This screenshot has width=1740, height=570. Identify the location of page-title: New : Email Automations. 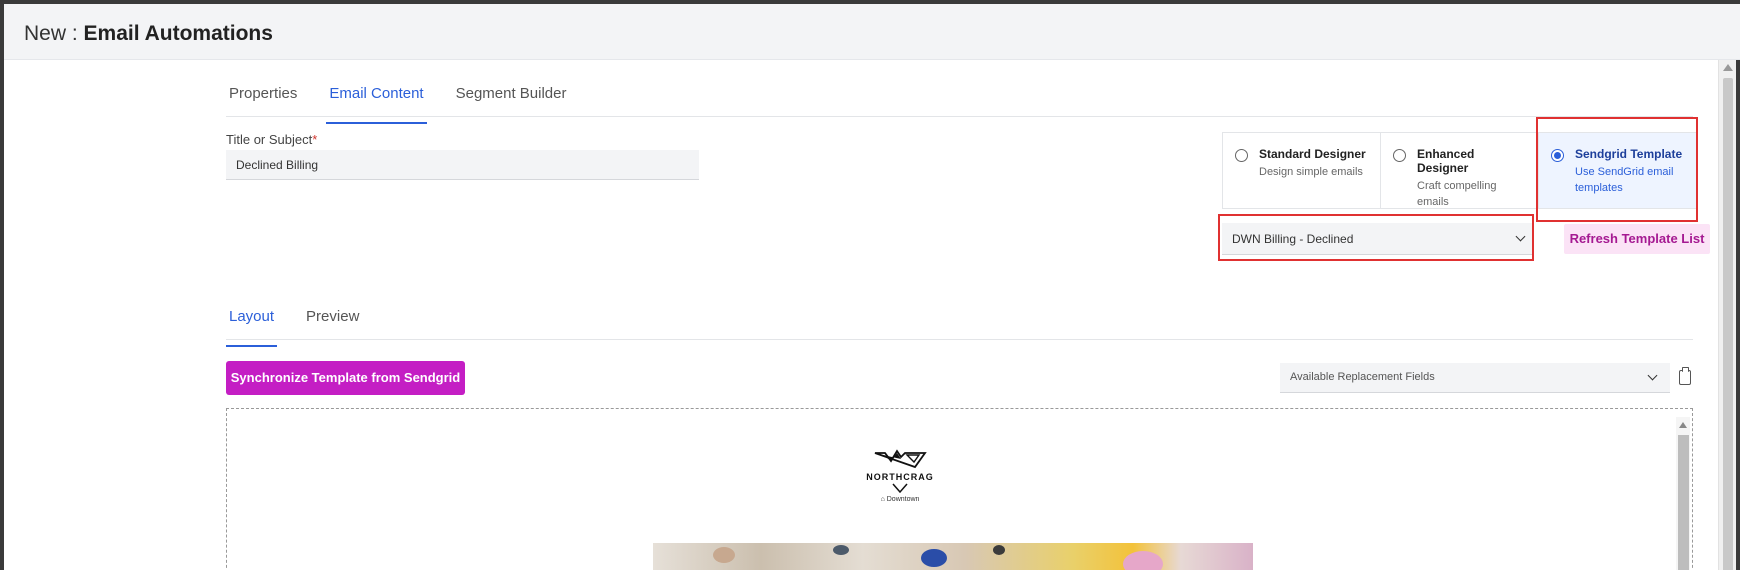
(148, 34).